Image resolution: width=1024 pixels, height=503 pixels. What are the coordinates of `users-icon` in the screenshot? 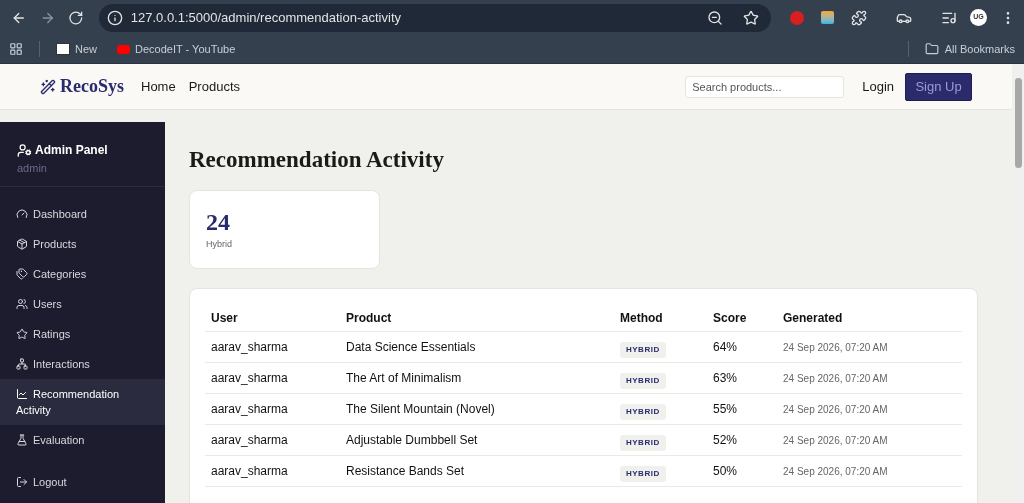 It's located at (22, 303).